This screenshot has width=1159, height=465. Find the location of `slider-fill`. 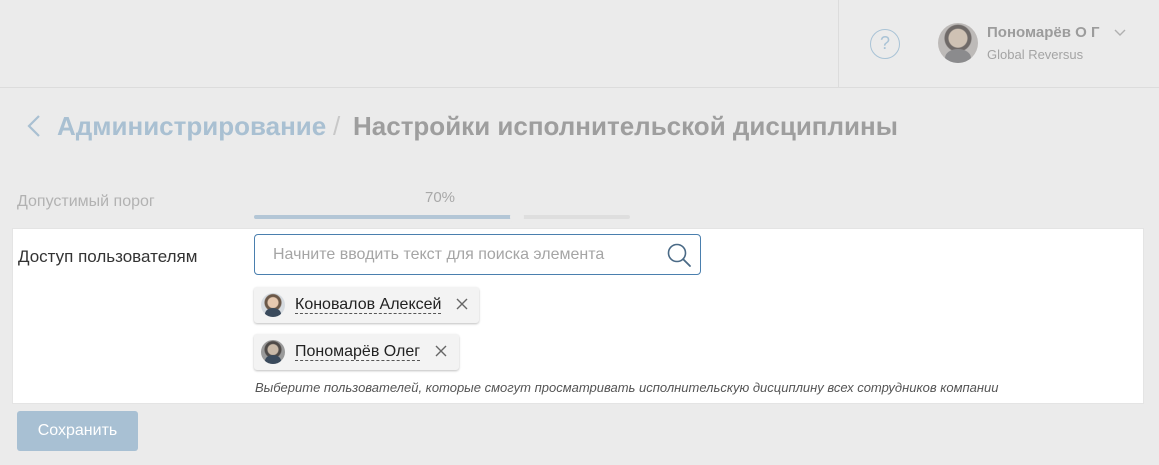

slider-fill is located at coordinates (386, 217).